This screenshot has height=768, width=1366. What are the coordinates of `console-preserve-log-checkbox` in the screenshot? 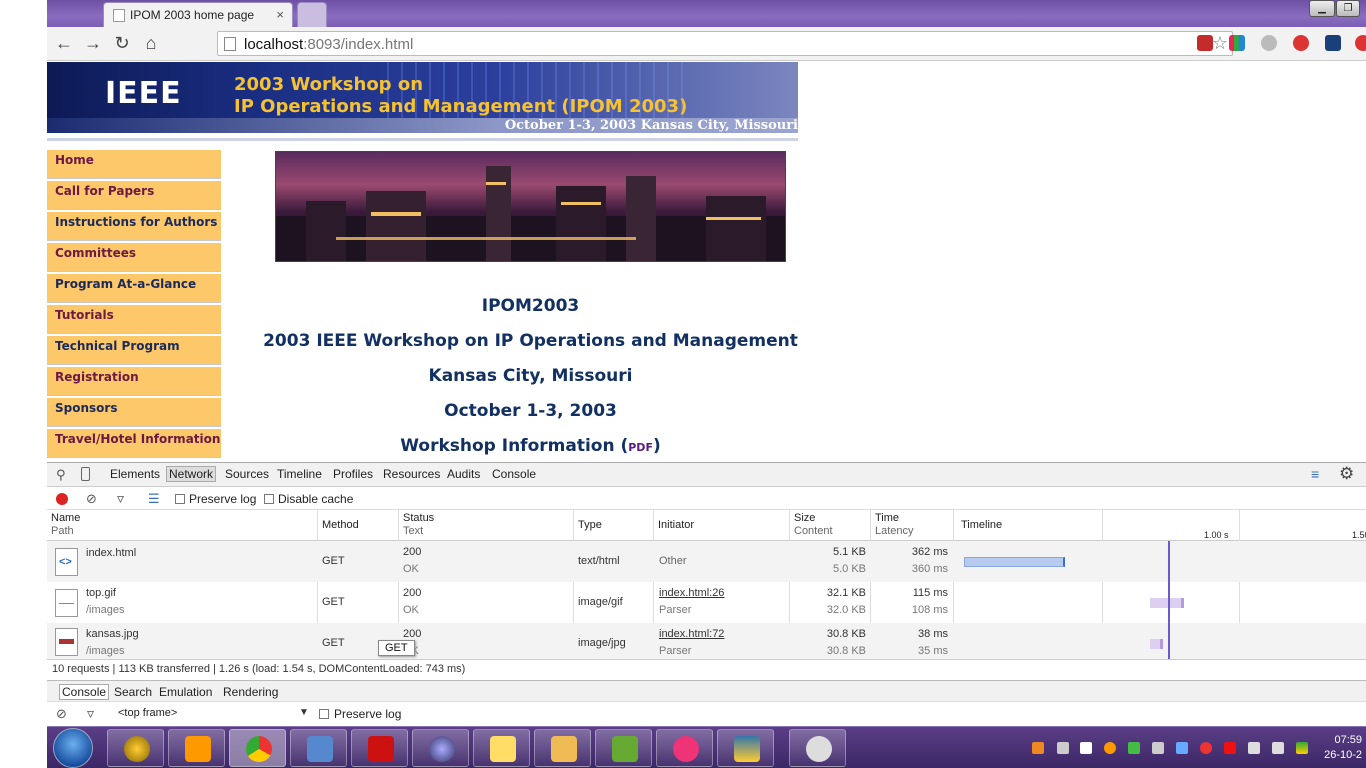 It's located at (324, 714).